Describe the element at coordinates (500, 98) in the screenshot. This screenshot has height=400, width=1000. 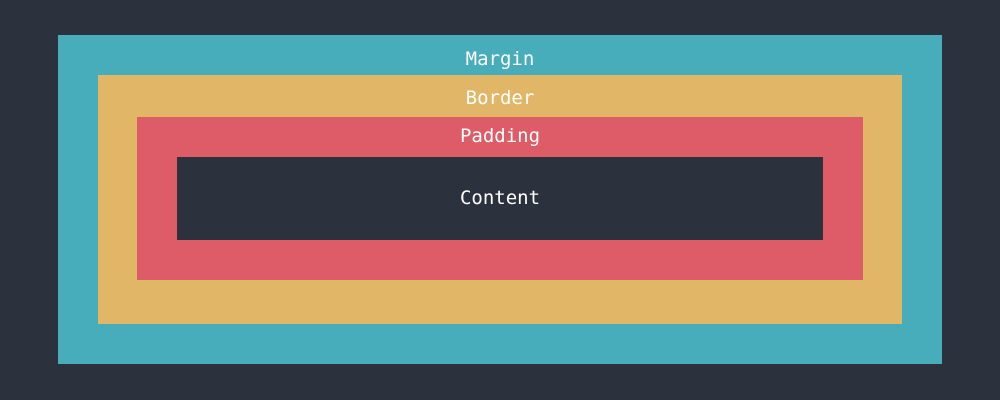
I see `border-label: Border` at that location.